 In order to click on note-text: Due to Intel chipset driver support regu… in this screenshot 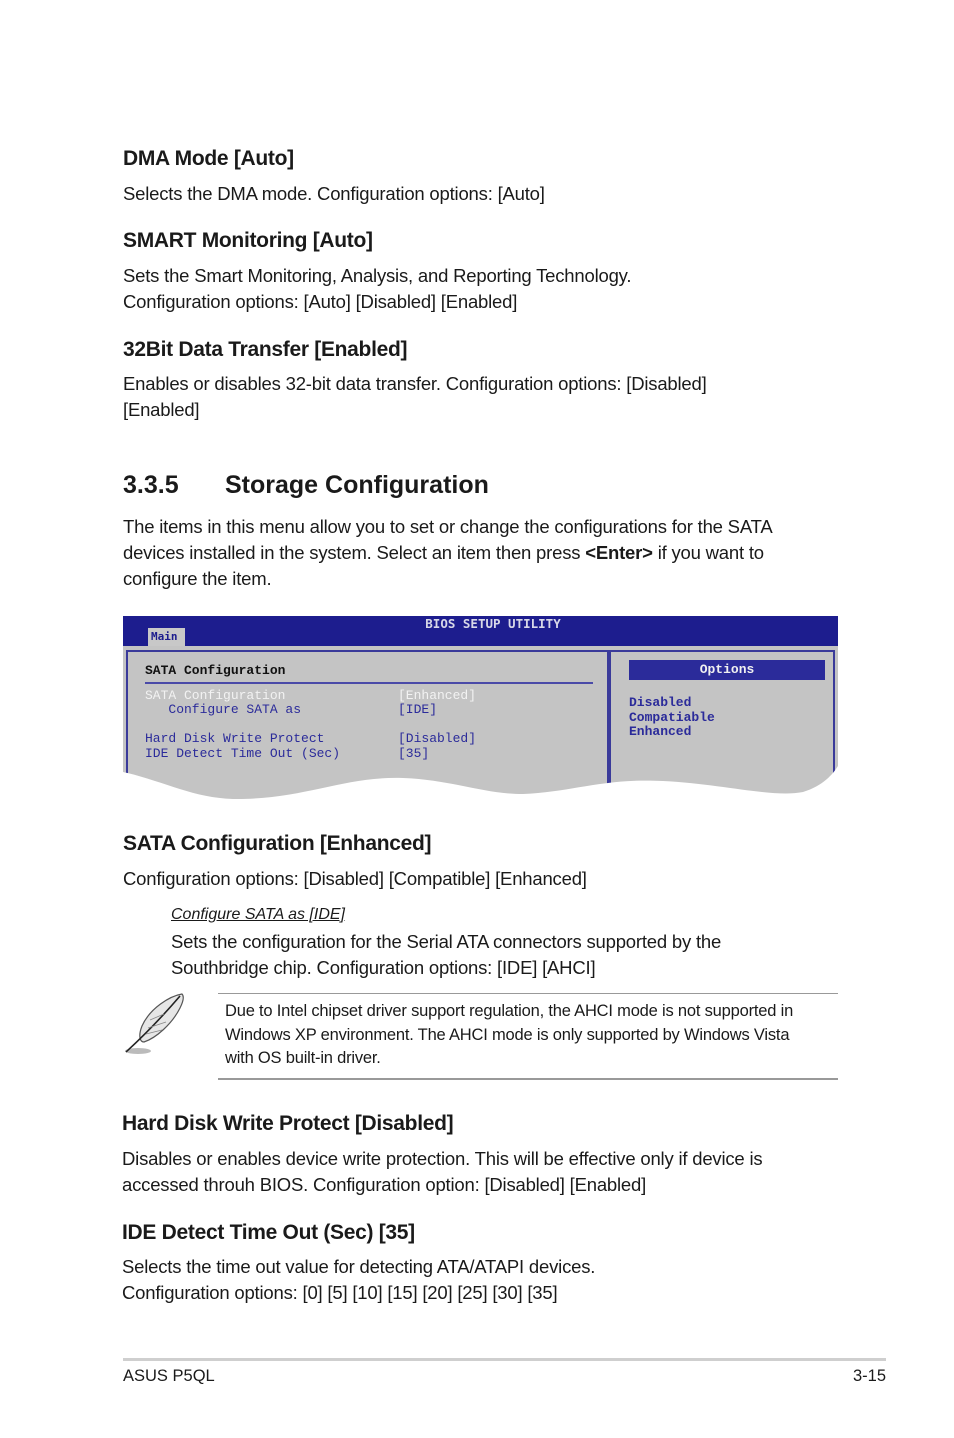, I will do `click(532, 1035)`.